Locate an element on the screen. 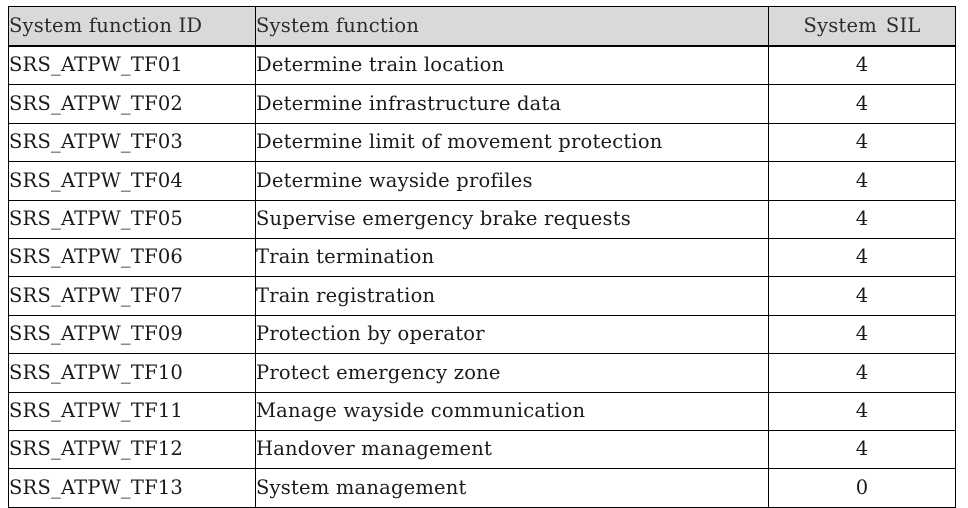 The image size is (968, 508). cell-system-function: Manage wayside communication is located at coordinates (512, 411).